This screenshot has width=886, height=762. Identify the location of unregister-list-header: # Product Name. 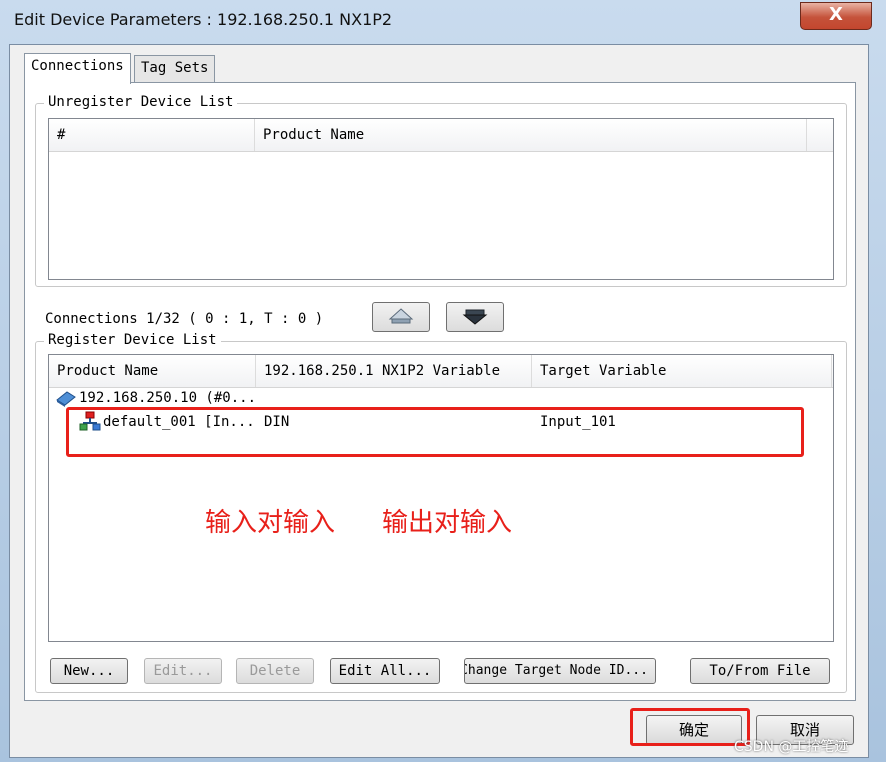
(441, 135).